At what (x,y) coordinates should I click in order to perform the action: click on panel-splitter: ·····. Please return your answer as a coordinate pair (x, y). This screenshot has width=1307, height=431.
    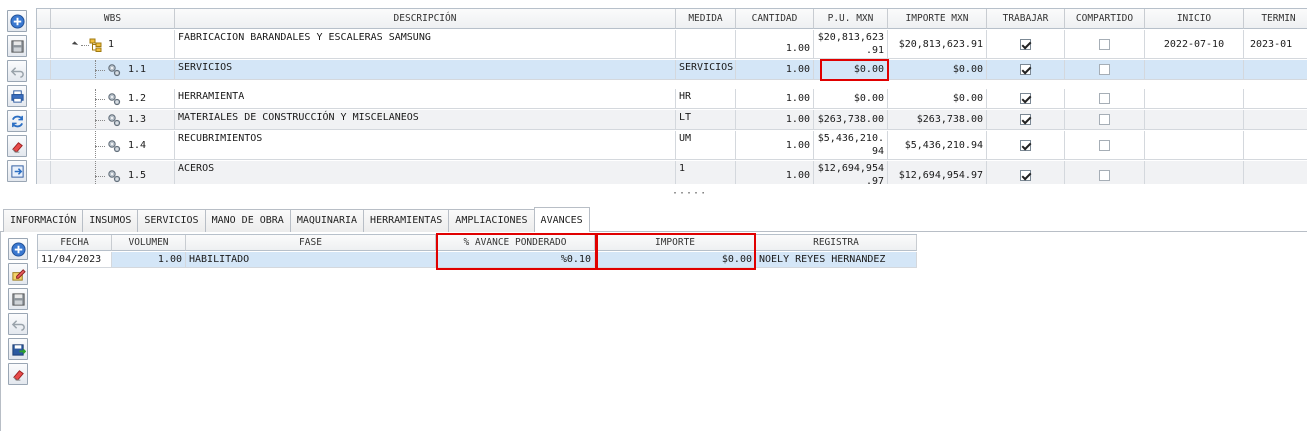
    Looking at the image, I should click on (689, 193).